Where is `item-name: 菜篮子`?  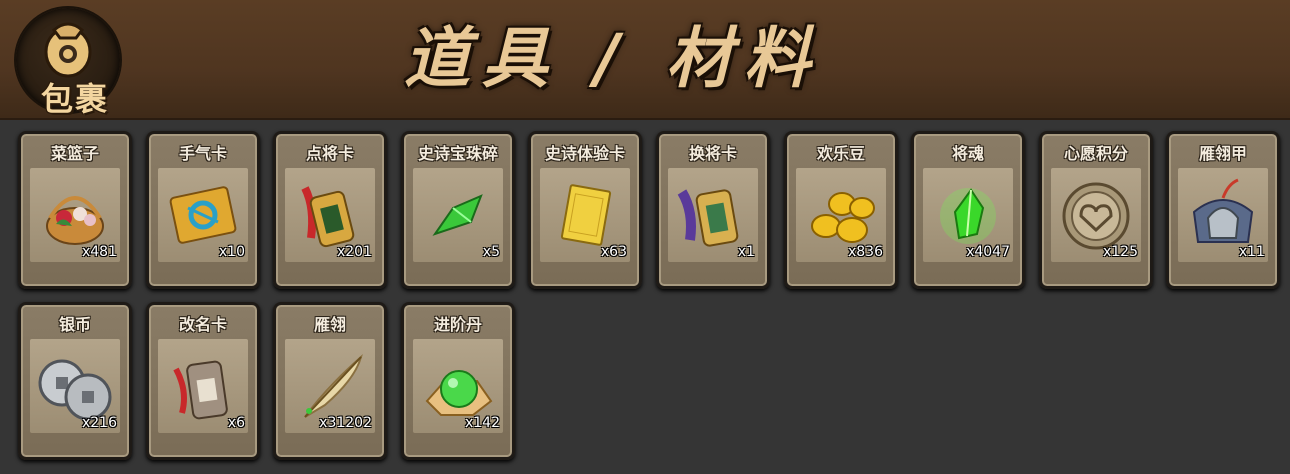
item-name: 菜篮子 is located at coordinates (74, 153).